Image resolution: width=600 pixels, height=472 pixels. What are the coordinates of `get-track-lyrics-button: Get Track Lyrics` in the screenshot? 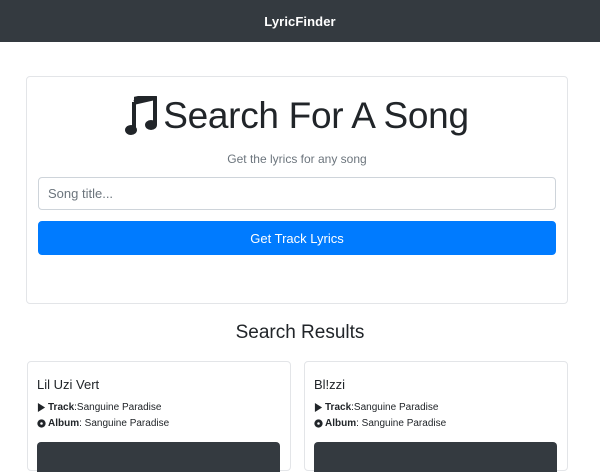 It's located at (297, 238).